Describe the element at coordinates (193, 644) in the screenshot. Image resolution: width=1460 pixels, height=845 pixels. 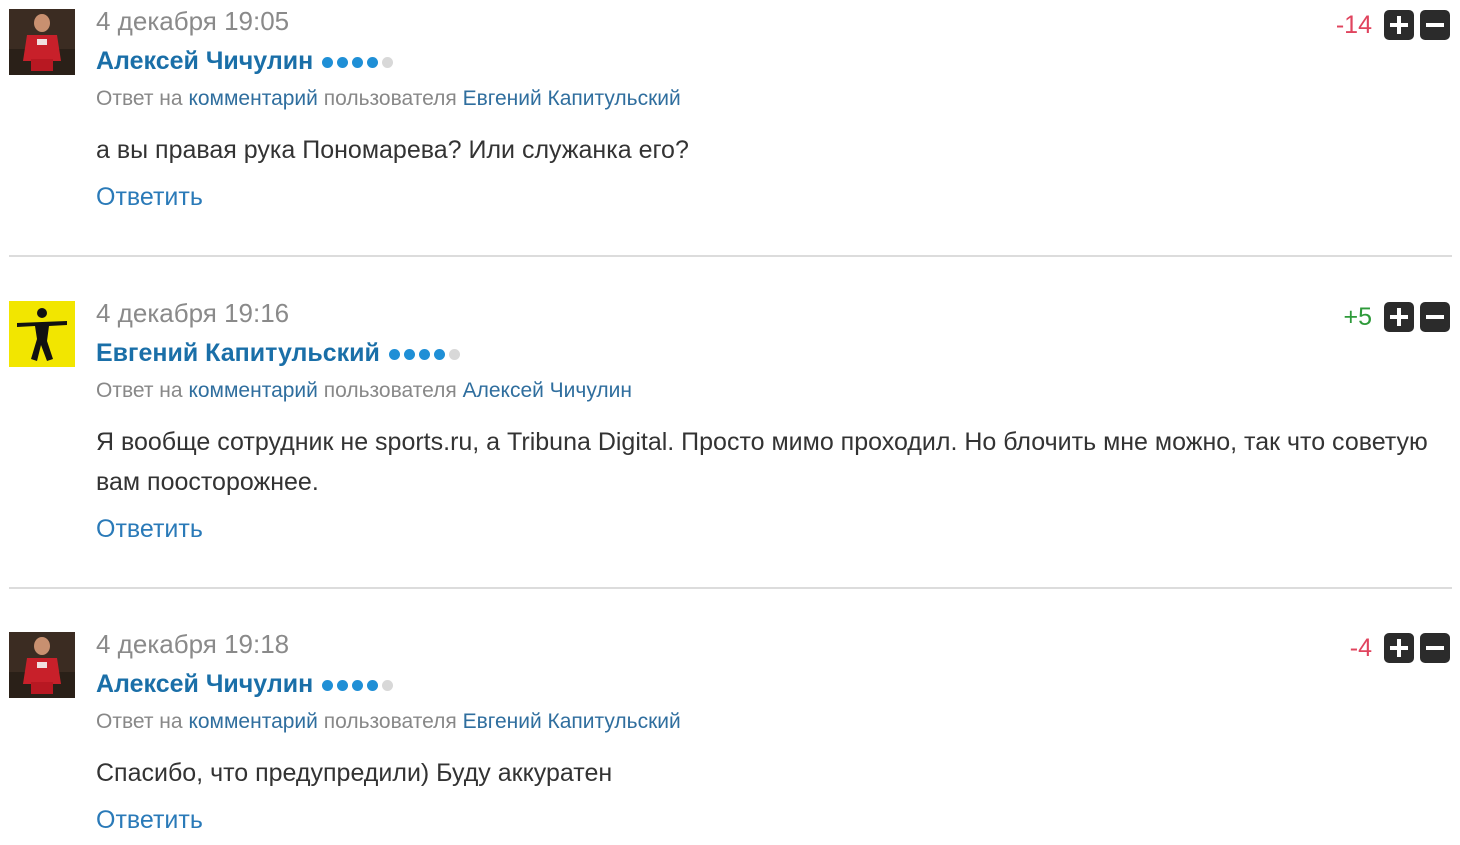
I see `comment-date: 4 декабря 19:18` at that location.